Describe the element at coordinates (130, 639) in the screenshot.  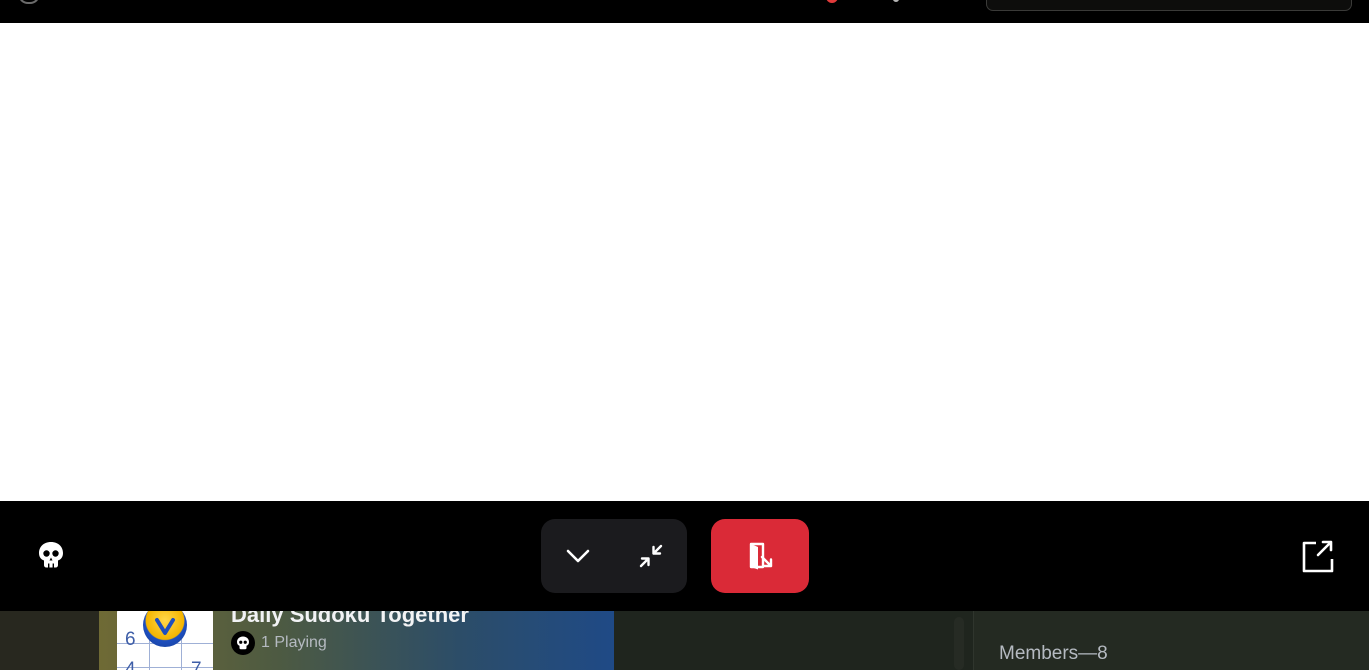
I see `thumbnail-digit: 6` at that location.